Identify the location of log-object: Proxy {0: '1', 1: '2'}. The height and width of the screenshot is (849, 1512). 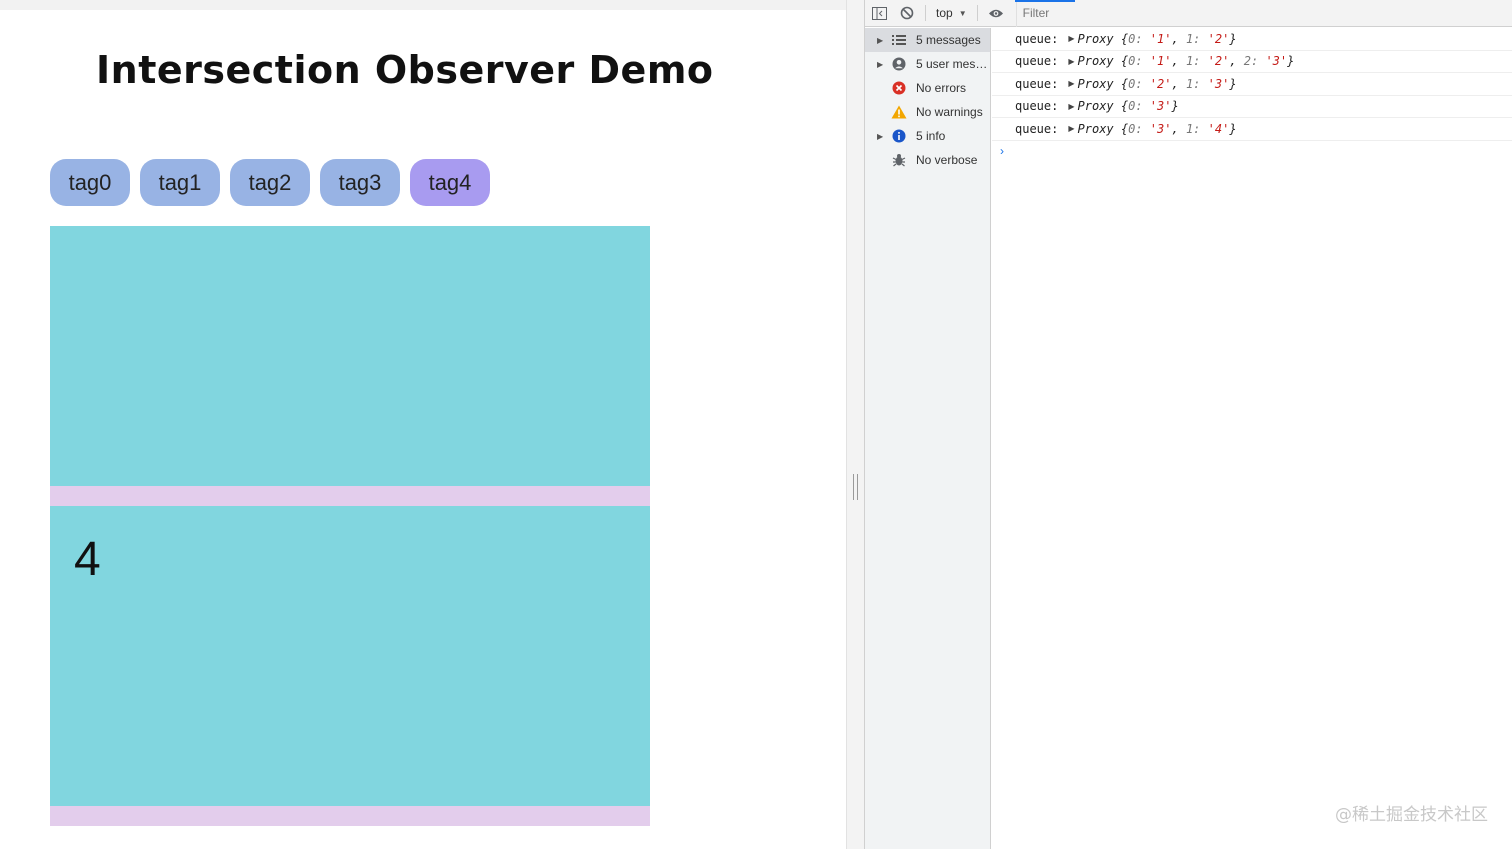
(1157, 39).